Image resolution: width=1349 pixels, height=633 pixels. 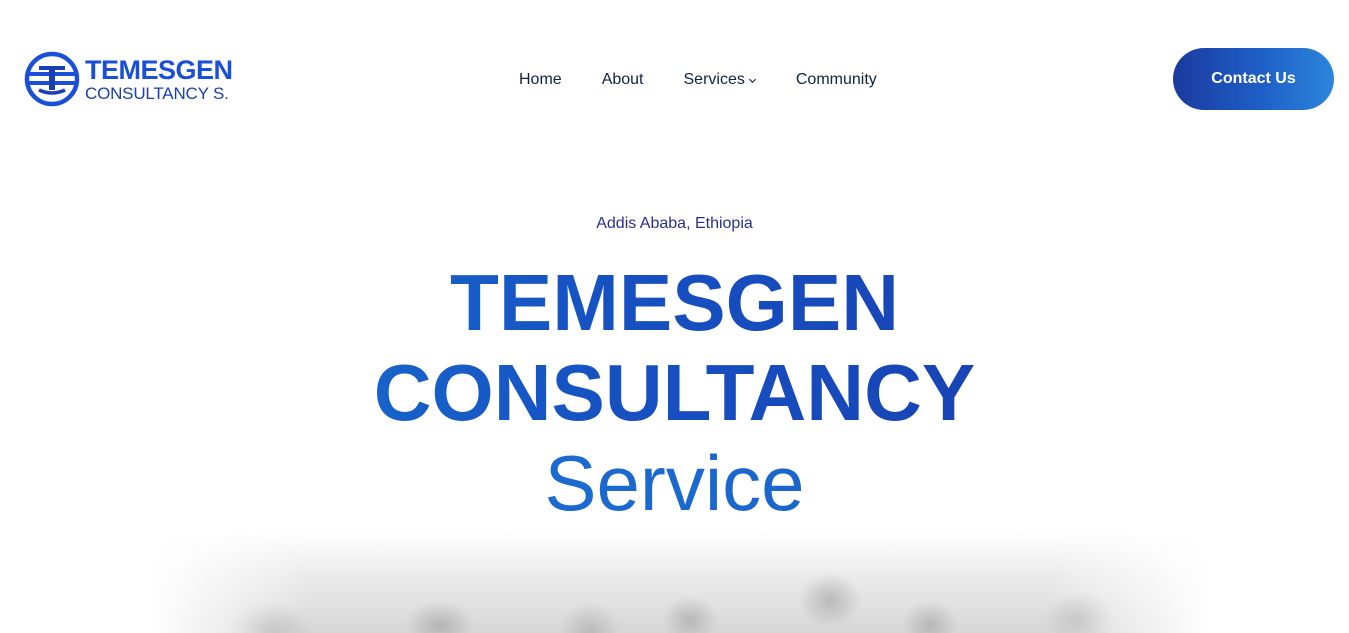 I want to click on hero-photo-fade-right, so click(x=1130, y=581).